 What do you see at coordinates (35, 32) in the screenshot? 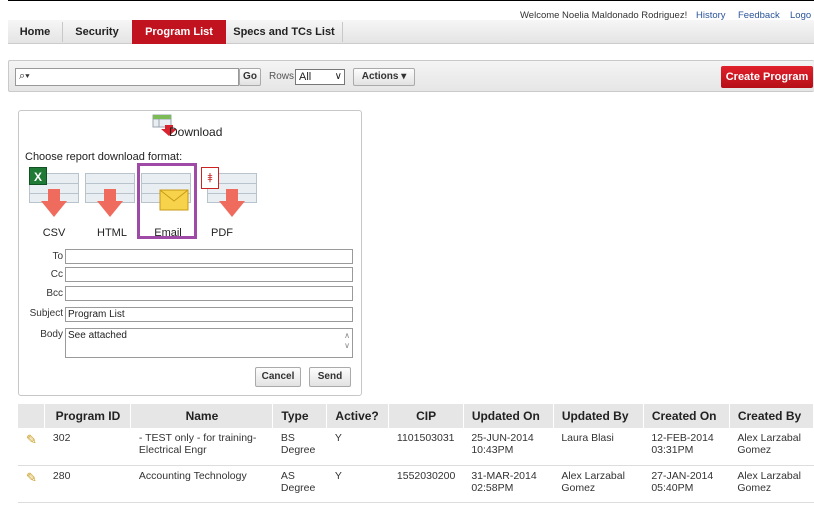
I see `tab-home: Home` at bounding box center [35, 32].